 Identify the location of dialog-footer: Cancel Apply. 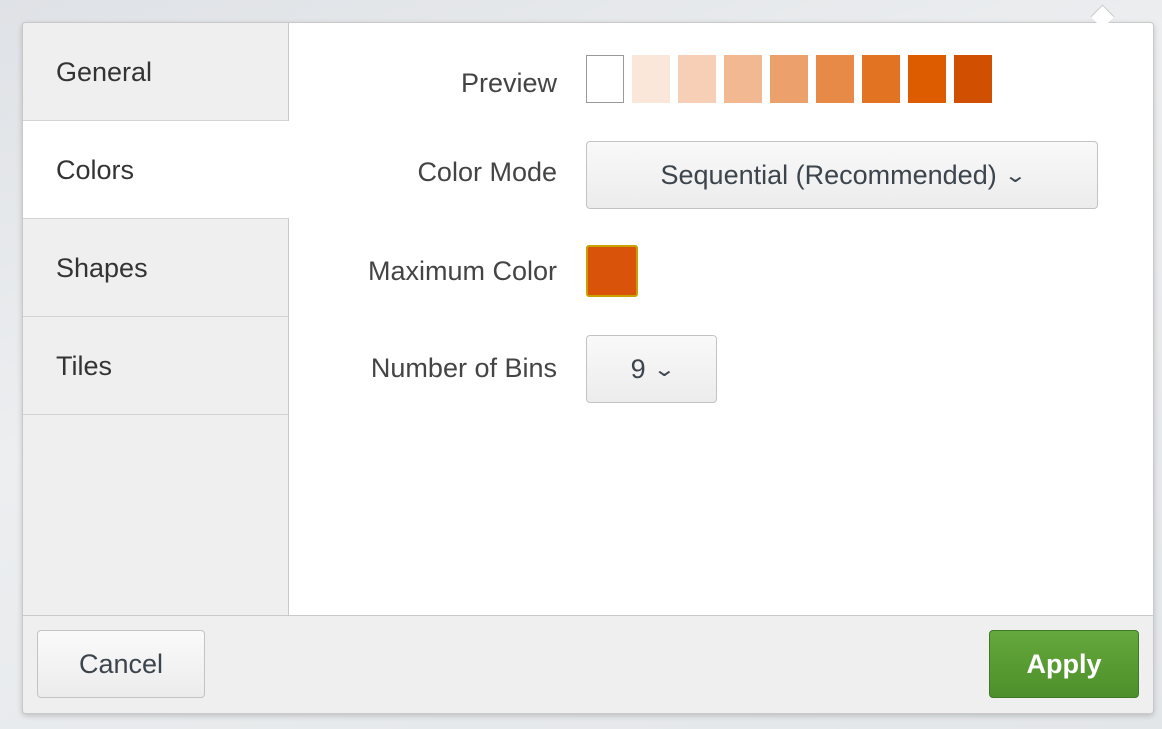
(588, 664).